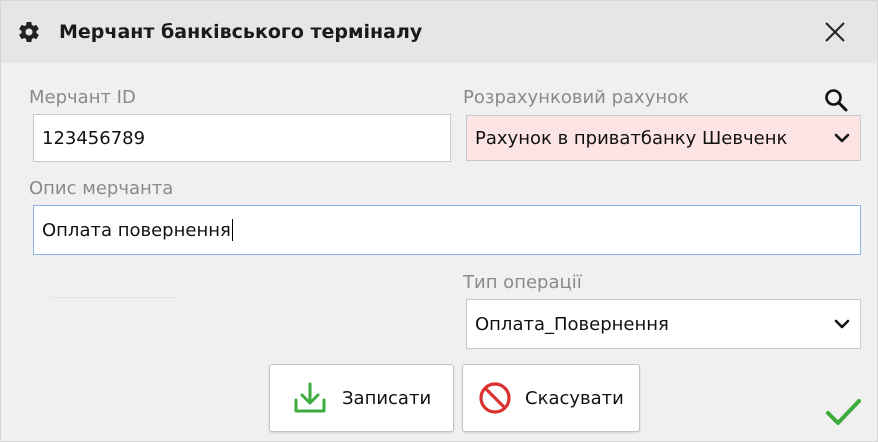  I want to click on cancel-button: Скасувати, so click(551, 398).